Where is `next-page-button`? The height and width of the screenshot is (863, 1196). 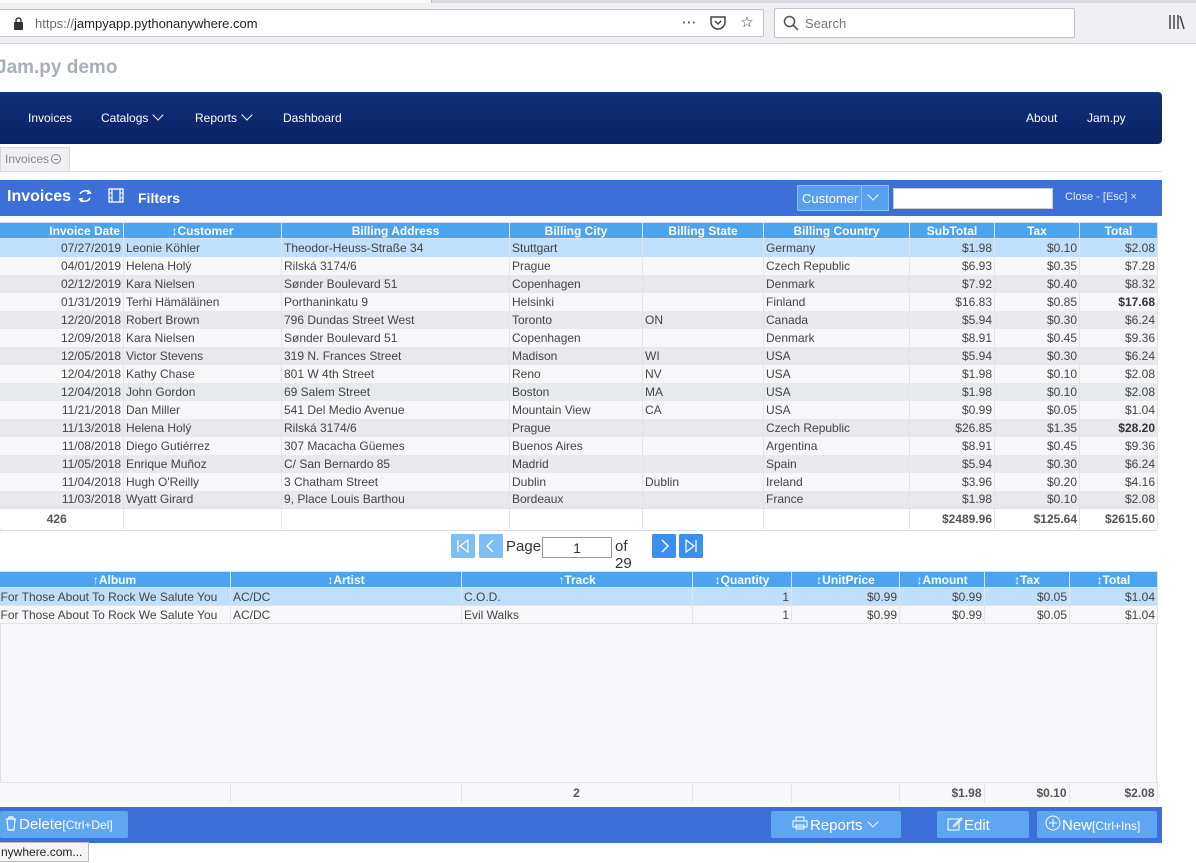
next-page-button is located at coordinates (664, 546).